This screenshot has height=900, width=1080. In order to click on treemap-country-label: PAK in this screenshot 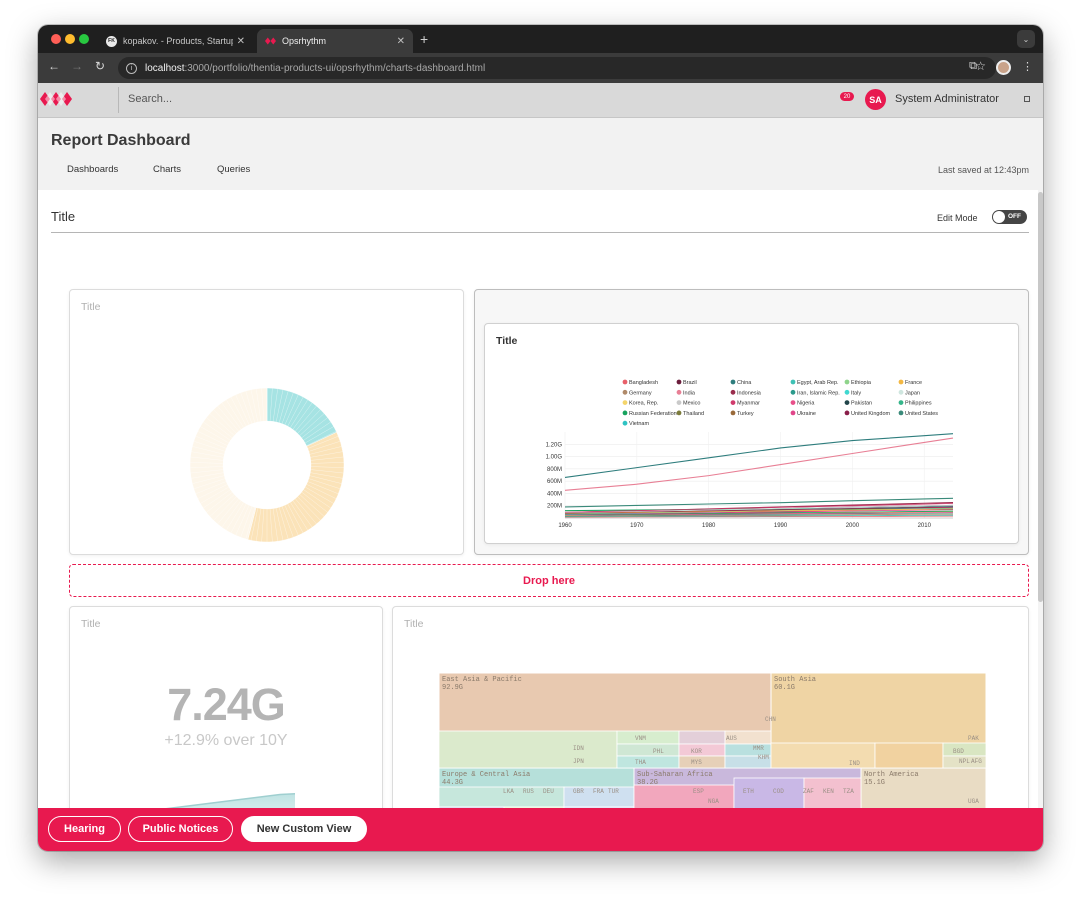, I will do `click(973, 738)`.